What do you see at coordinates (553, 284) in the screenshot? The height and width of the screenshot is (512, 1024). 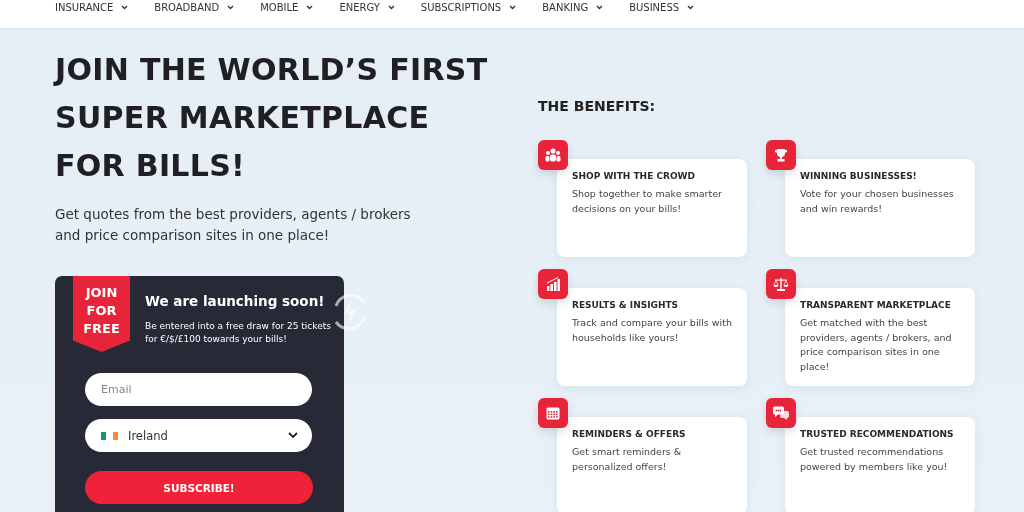 I see `bar-chart-icon` at bounding box center [553, 284].